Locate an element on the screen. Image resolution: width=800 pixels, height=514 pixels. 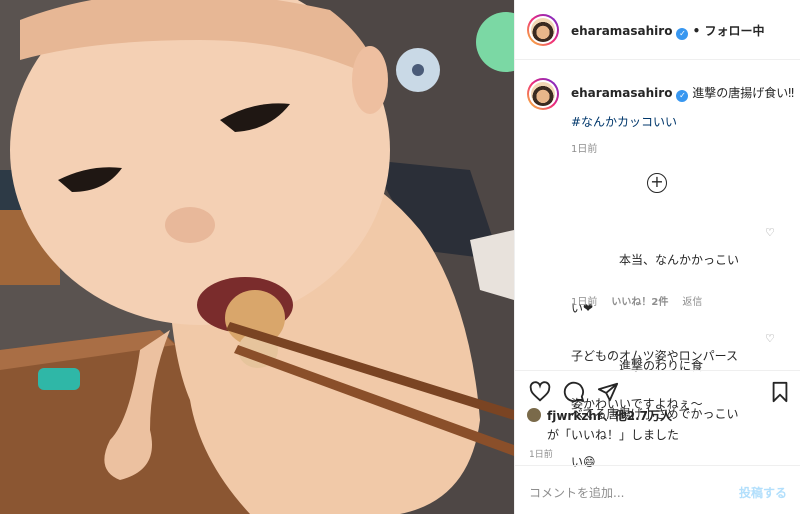
action-bar is located at coordinates (657, 390).